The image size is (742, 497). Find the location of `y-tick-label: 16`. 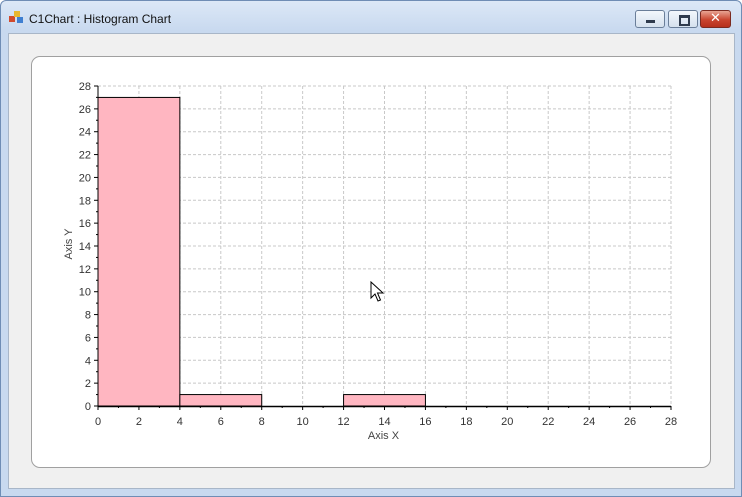

y-tick-label: 16 is located at coordinates (85, 224).